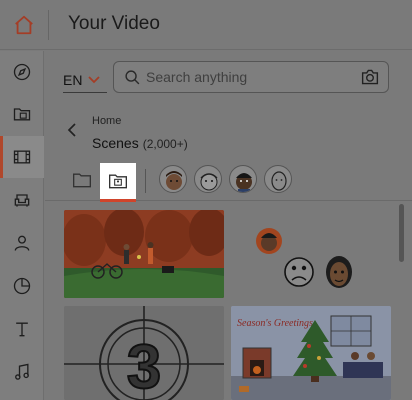 The height and width of the screenshot is (400, 412). I want to click on scrollbar-thumb, so click(401, 233).